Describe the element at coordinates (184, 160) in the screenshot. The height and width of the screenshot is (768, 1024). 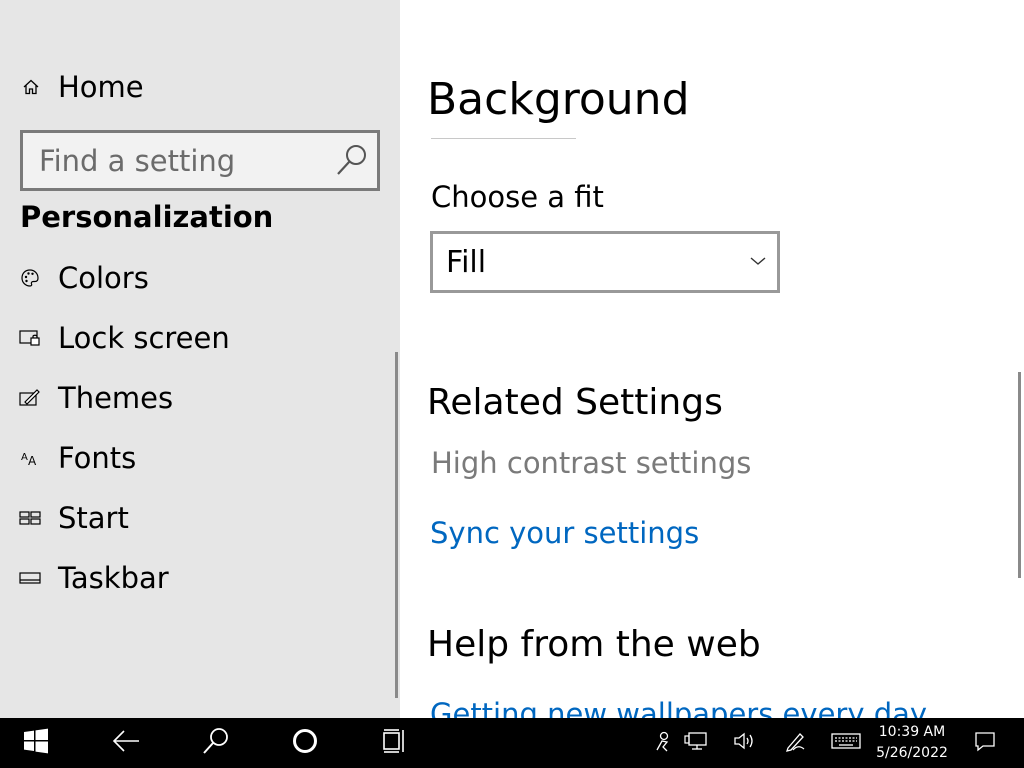
I see `search-input` at that location.